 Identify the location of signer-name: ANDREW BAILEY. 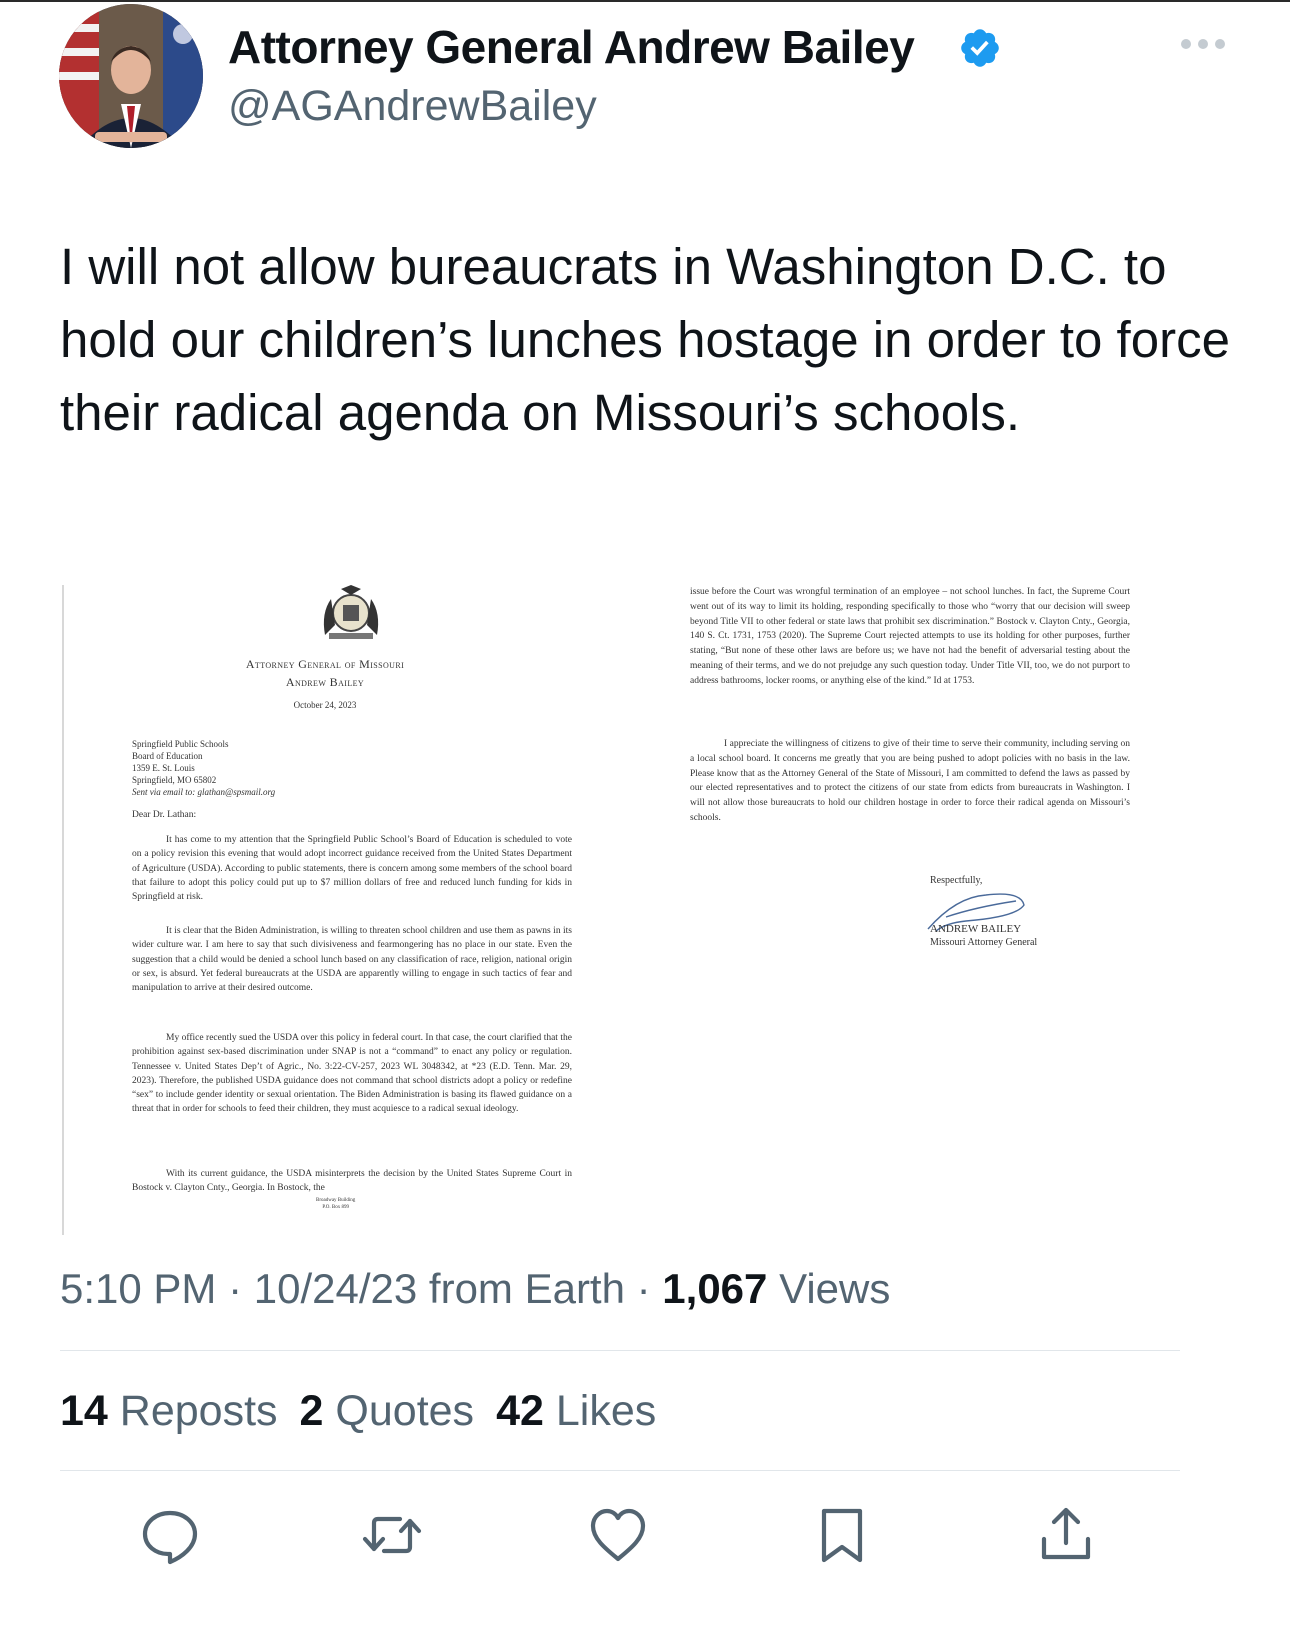
(976, 929).